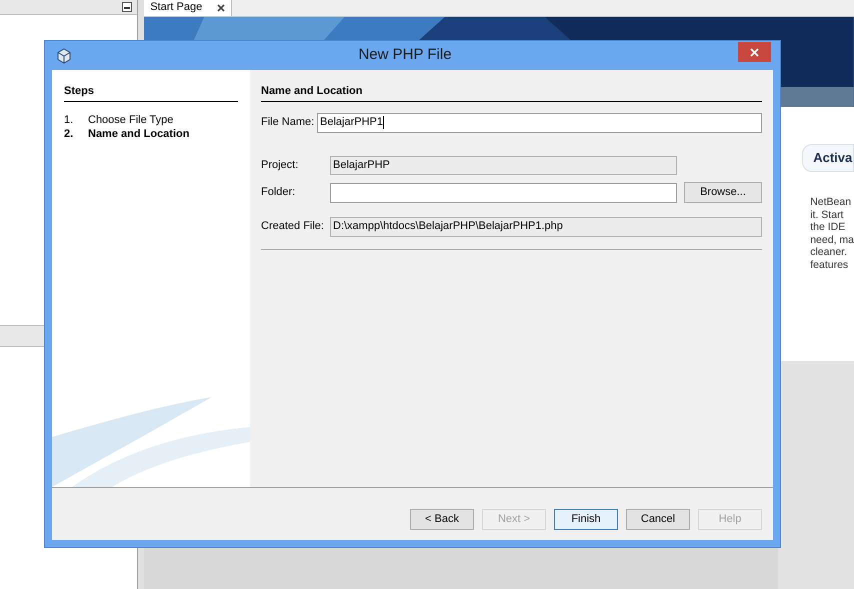 The width and height of the screenshot is (854, 589). What do you see at coordinates (188, 8) in the screenshot?
I see `start-page-tab: Start Page` at bounding box center [188, 8].